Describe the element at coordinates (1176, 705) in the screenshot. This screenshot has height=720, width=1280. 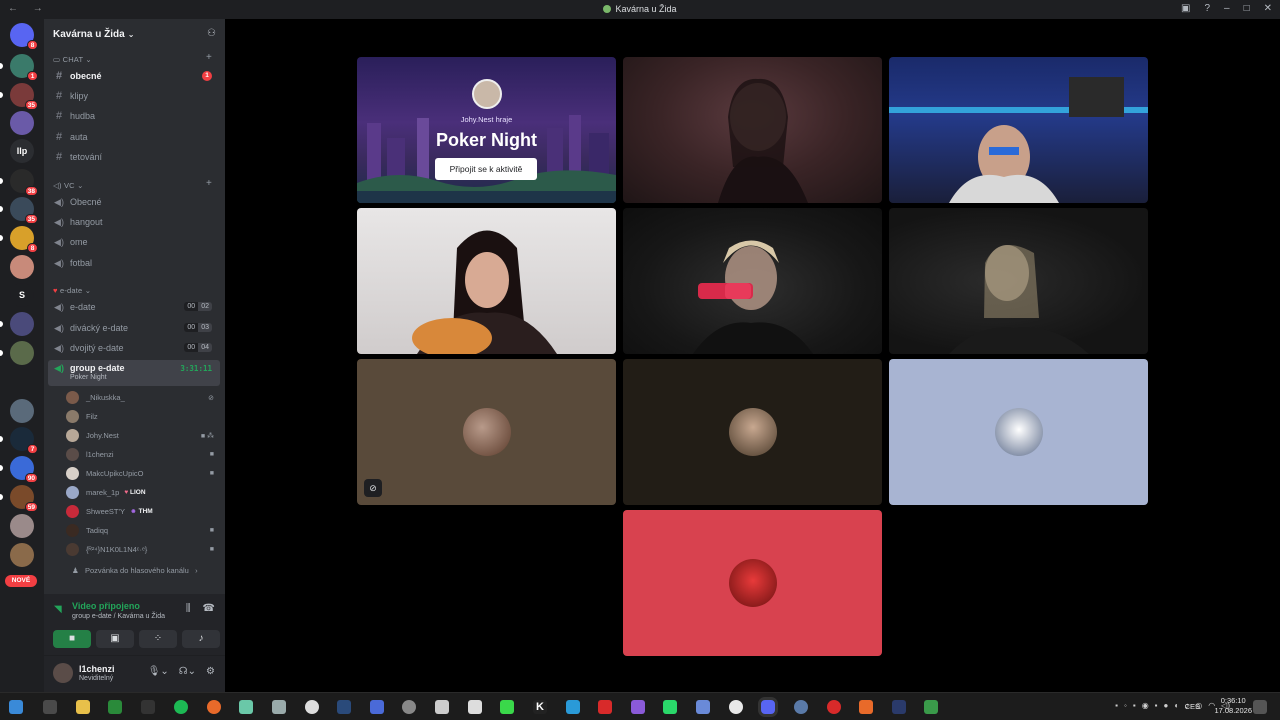
I see `tray-icon: ◐` at that location.